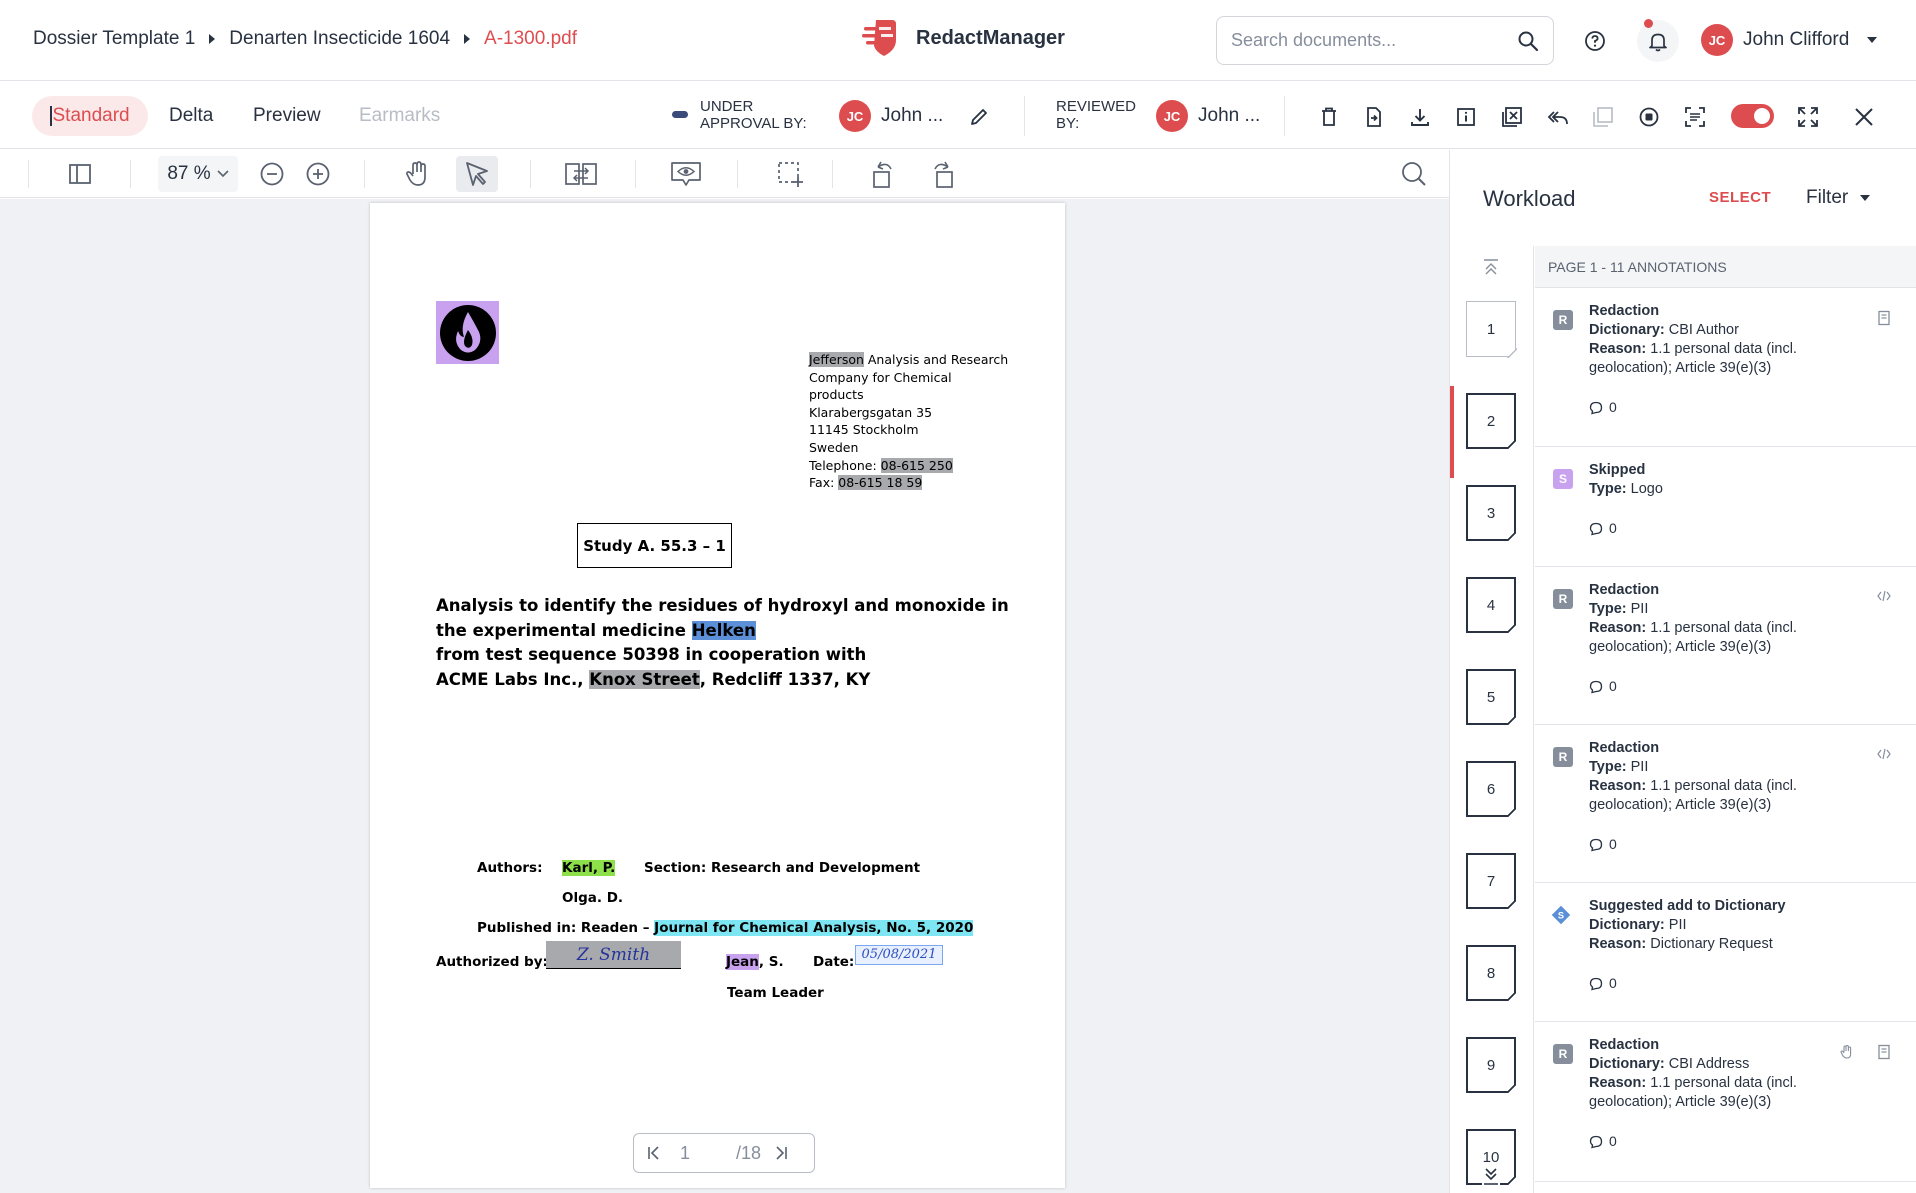  What do you see at coordinates (686, 174) in the screenshot?
I see `preview-annotations-button` at bounding box center [686, 174].